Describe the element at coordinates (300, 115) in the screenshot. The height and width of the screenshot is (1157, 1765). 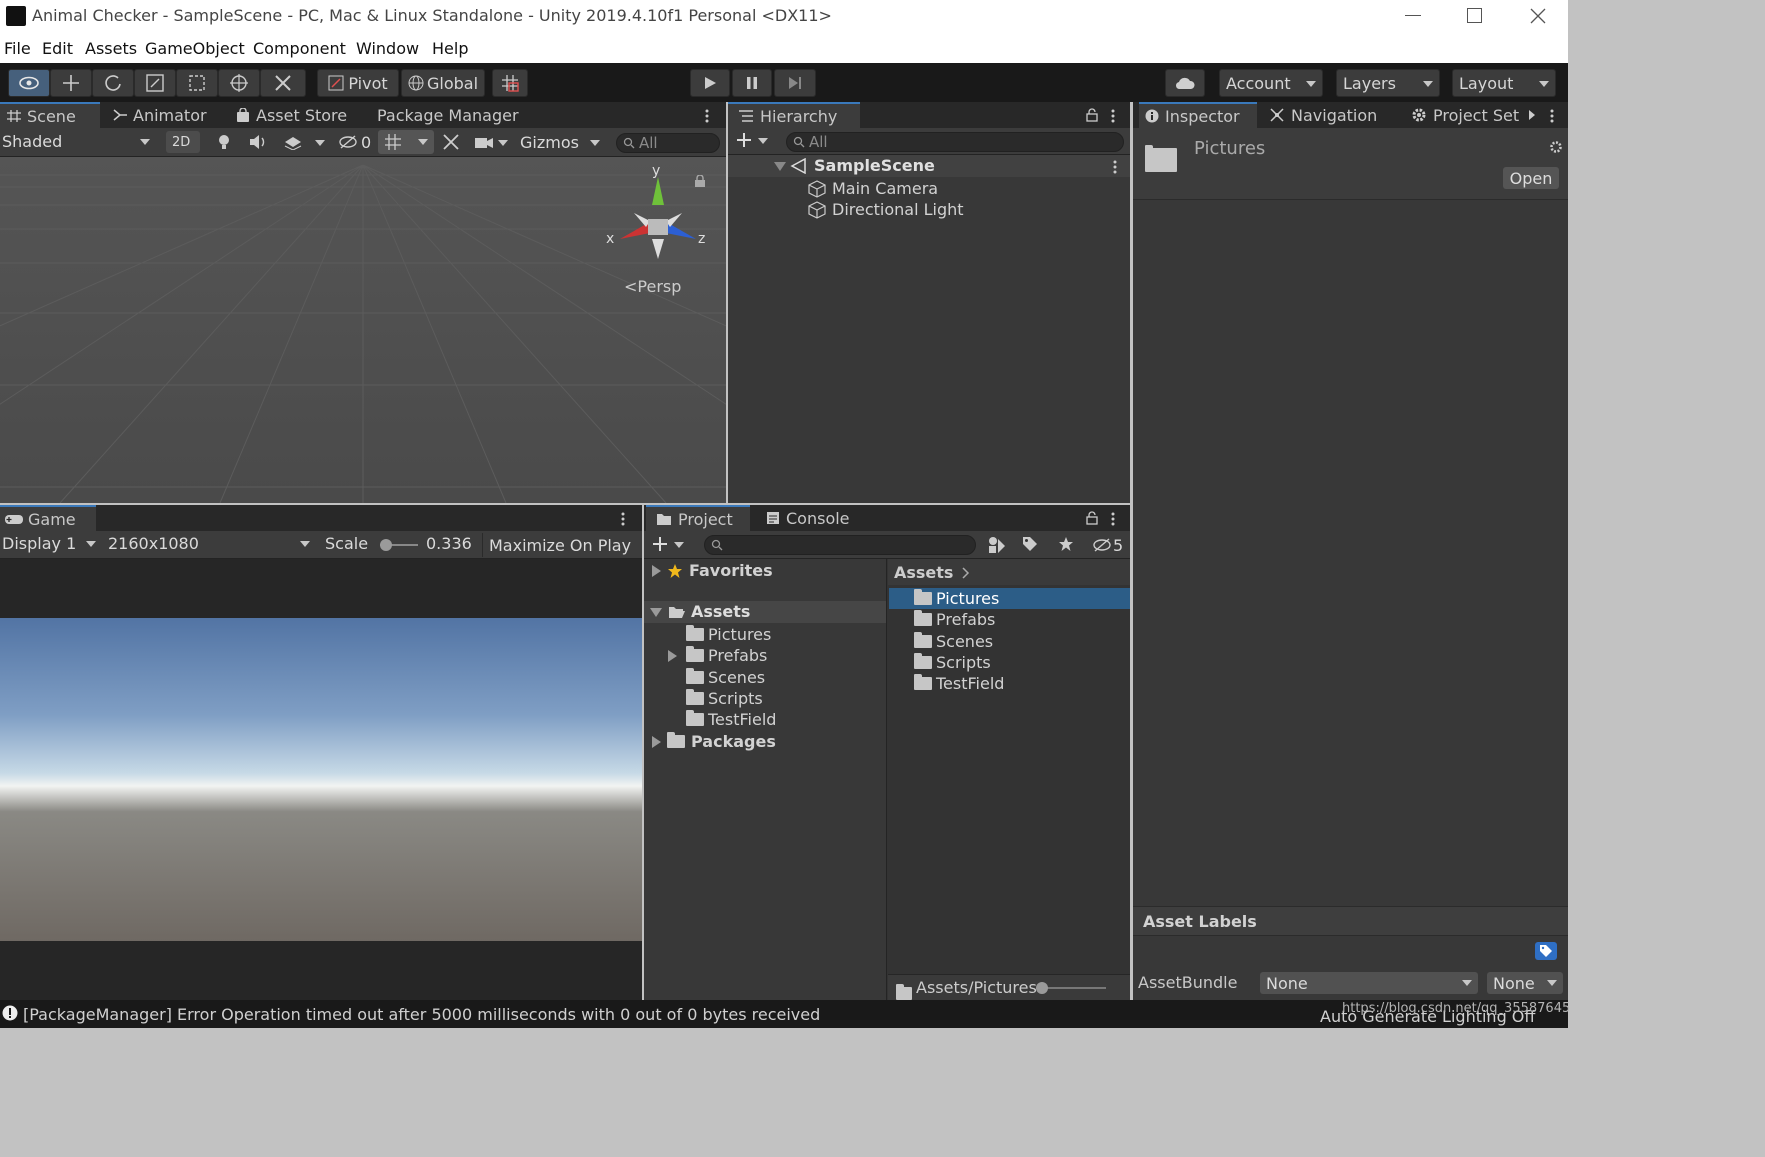
I see `tab-asset-store: Asset Store` at that location.